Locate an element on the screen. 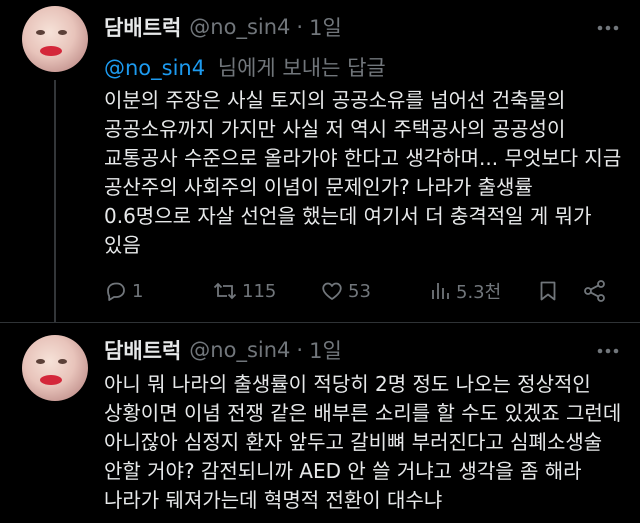  action-bar: 1 115 53 5.3천 is located at coordinates (360, 291).